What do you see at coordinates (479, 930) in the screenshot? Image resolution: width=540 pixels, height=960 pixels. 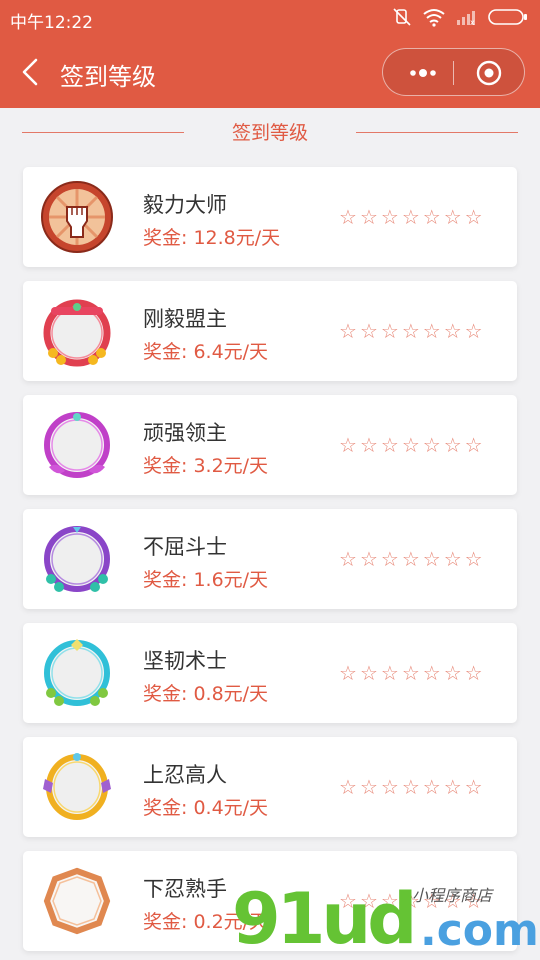 I see `watermark-domain: .com` at bounding box center [479, 930].